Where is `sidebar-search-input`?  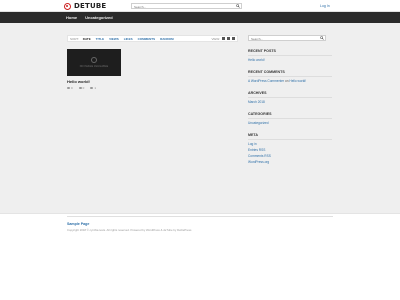
sidebar-search-input is located at coordinates (283, 39).